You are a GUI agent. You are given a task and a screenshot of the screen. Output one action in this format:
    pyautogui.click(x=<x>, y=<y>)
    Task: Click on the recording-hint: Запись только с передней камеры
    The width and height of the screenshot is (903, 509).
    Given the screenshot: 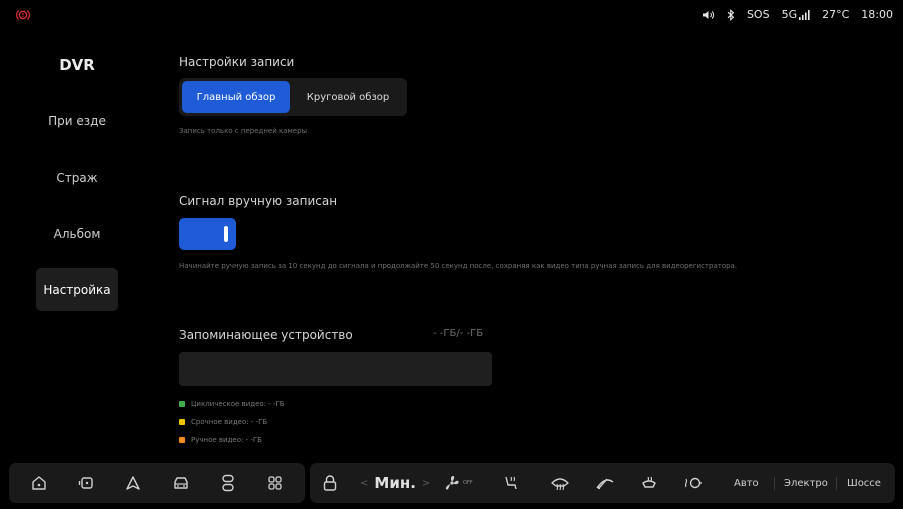 What is the action you would take?
    pyautogui.click(x=243, y=131)
    